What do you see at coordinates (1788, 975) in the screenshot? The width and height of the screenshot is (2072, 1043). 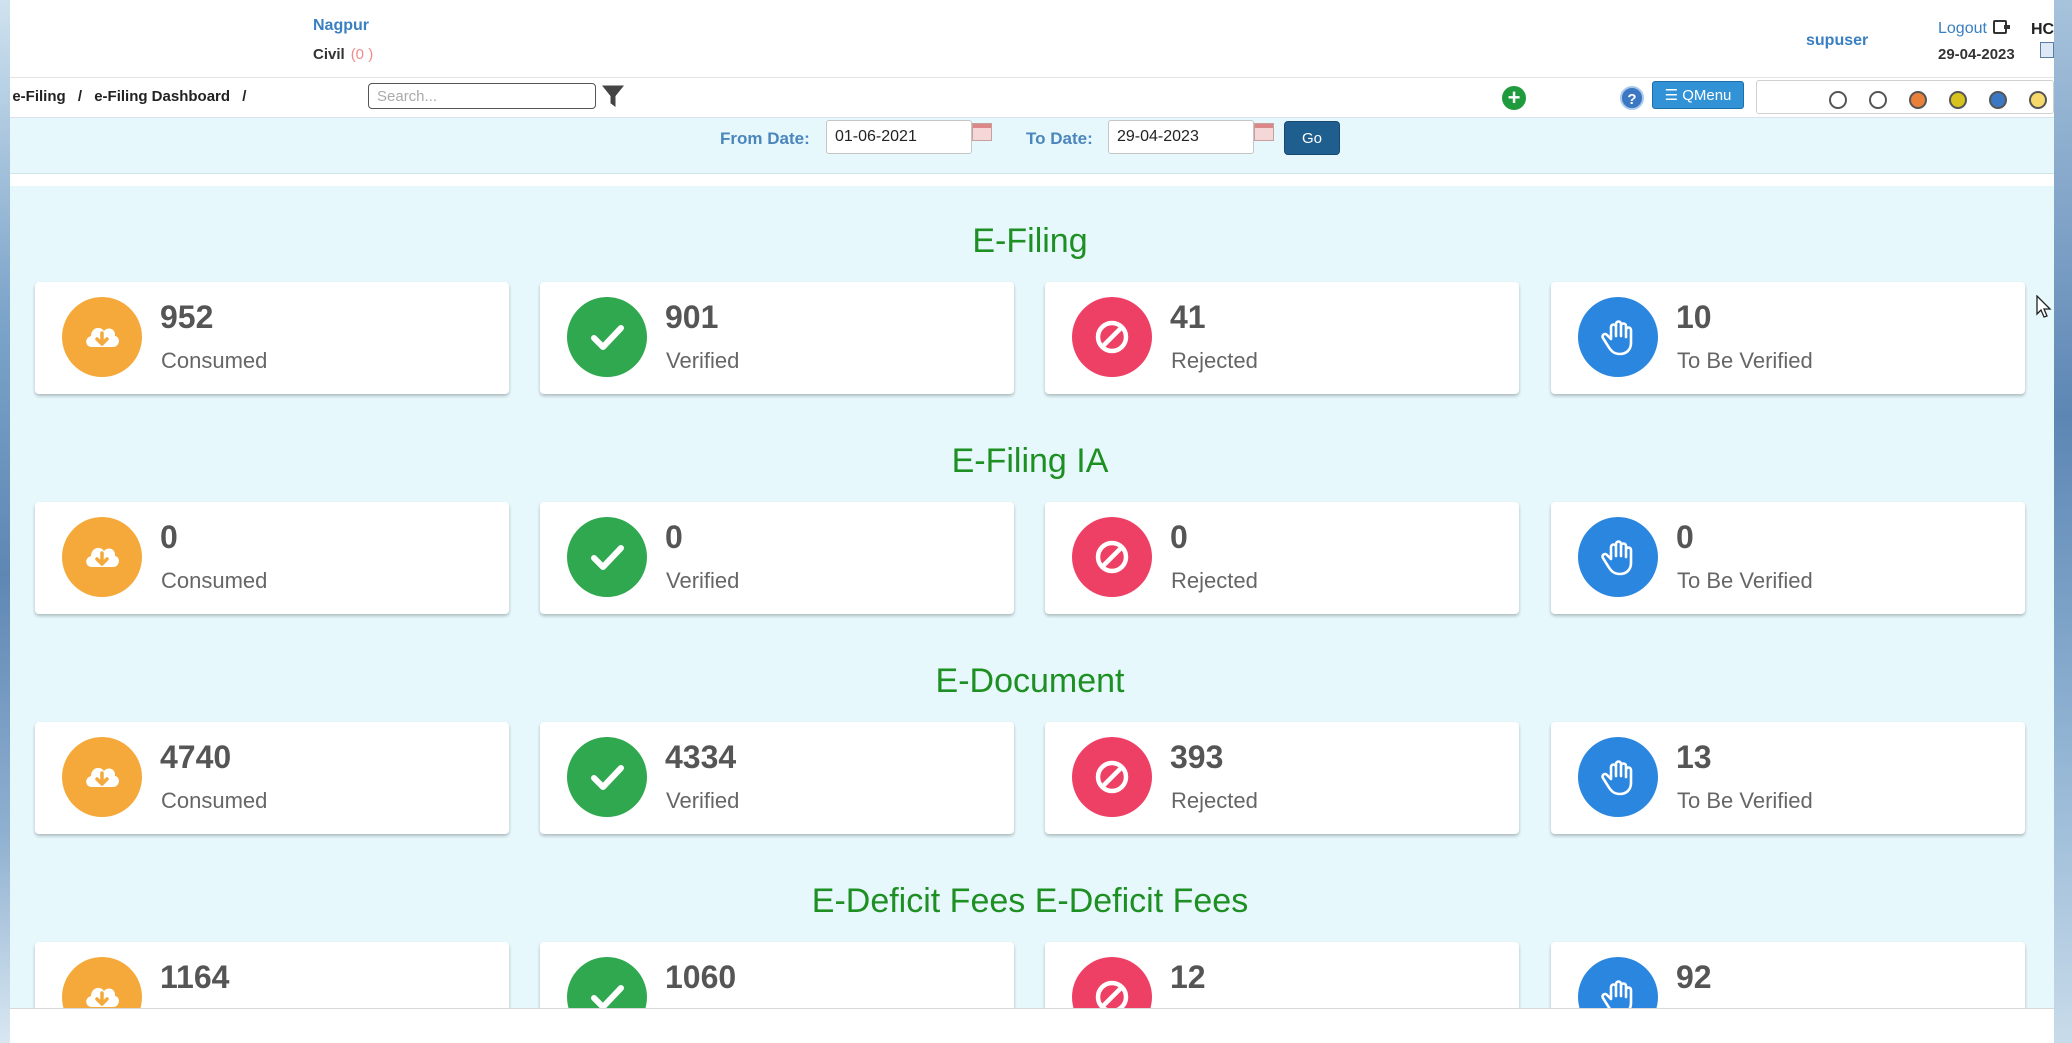 I see `stat-card-to-be-verified: 92To Be Verified` at bounding box center [1788, 975].